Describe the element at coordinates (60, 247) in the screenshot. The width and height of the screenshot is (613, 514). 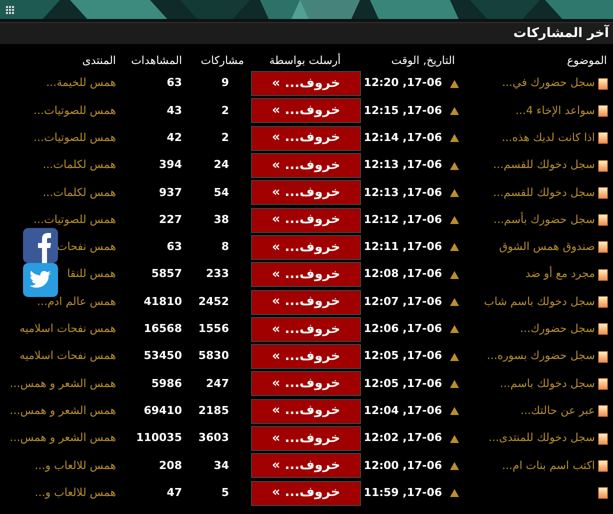
I see `forum-link: همس نفحات` at that location.